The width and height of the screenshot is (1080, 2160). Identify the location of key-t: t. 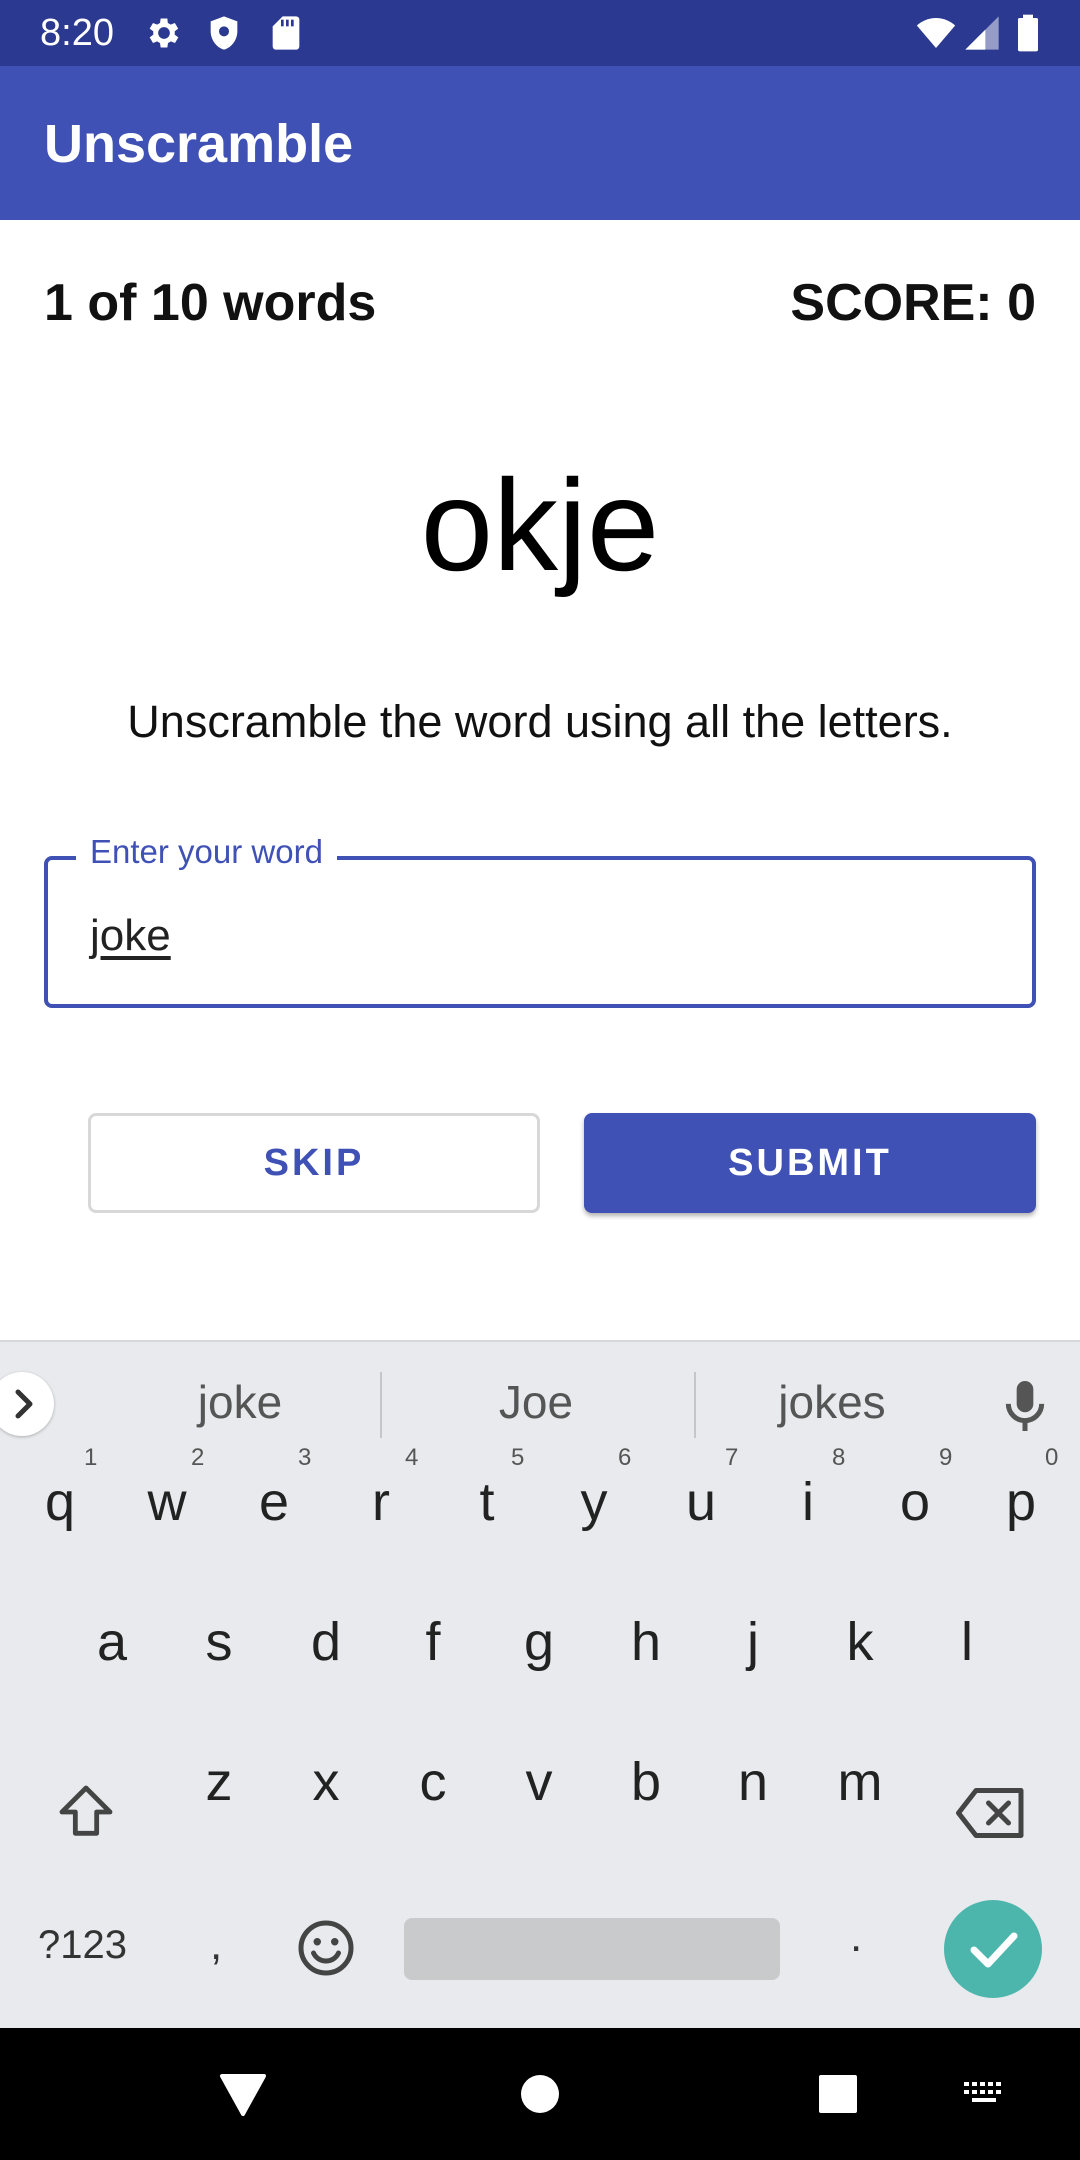
(487, 1502).